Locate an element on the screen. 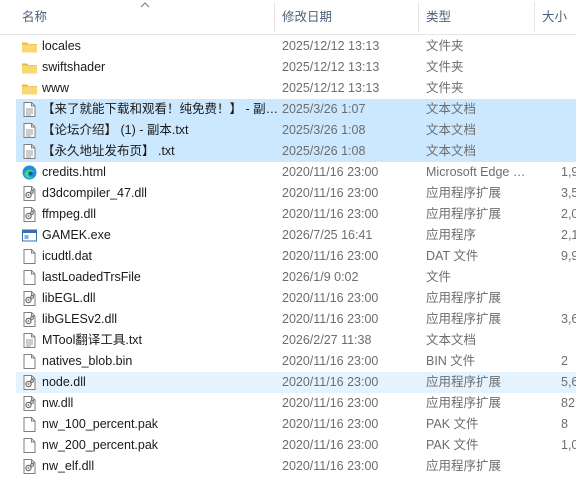 The width and height of the screenshot is (576, 478). file-row: swiftshader 2025/12/12 13:13 文件夹 is located at coordinates (296, 67).